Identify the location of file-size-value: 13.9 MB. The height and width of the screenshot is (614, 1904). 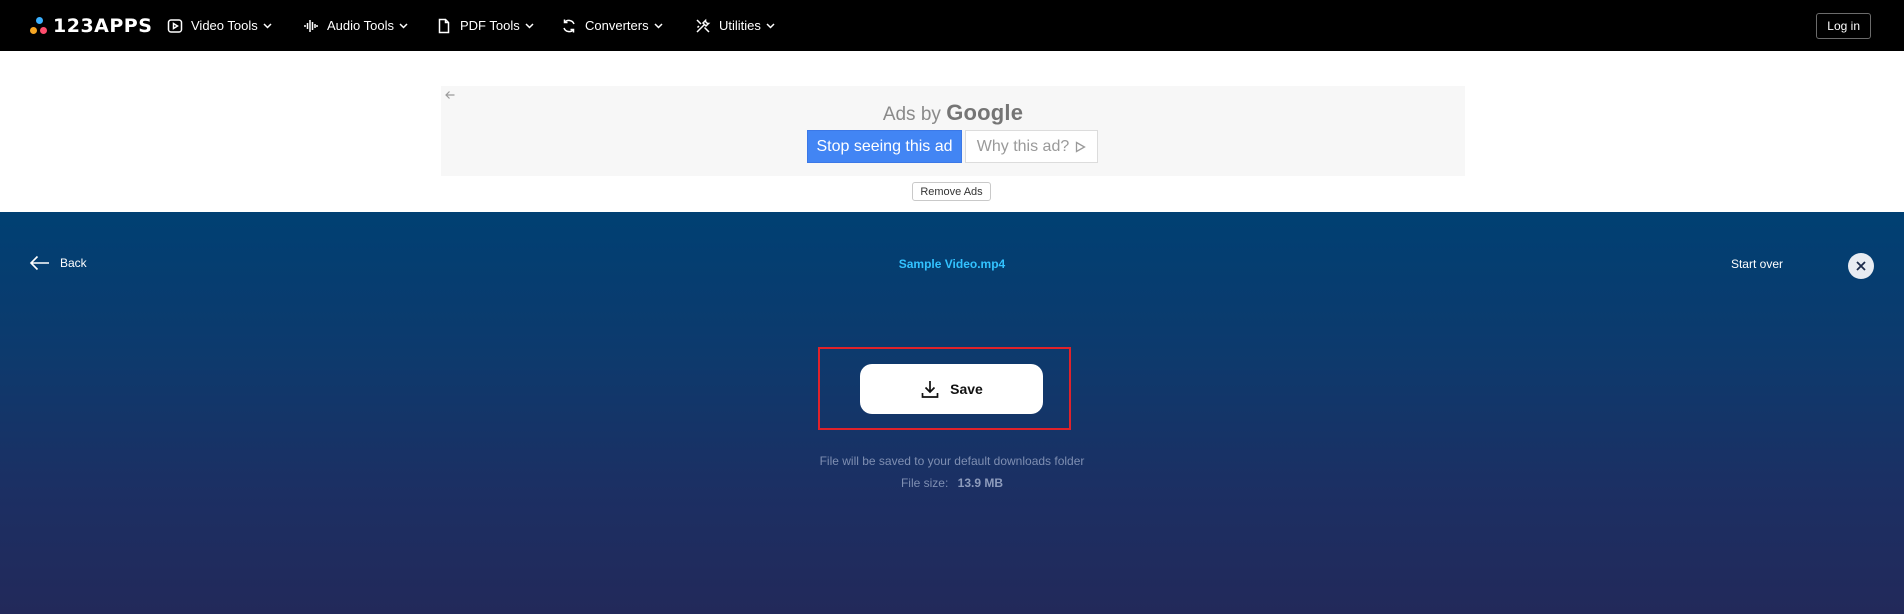
(980, 483).